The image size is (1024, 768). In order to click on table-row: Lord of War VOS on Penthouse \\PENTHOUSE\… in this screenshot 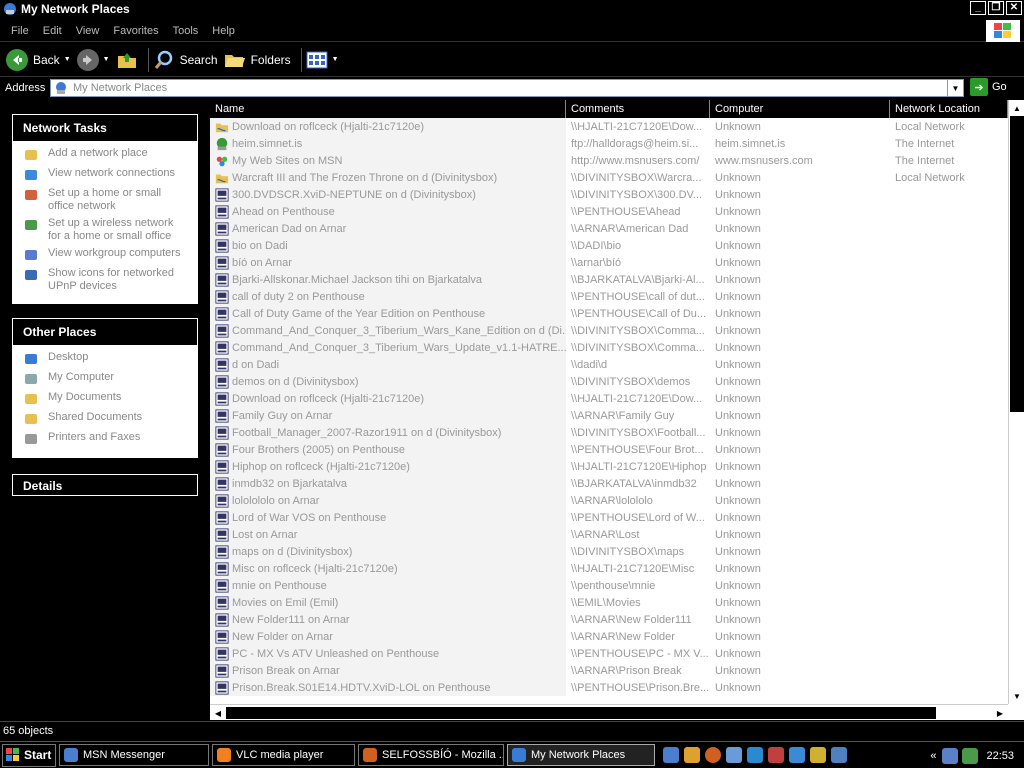, I will do `click(609, 517)`.